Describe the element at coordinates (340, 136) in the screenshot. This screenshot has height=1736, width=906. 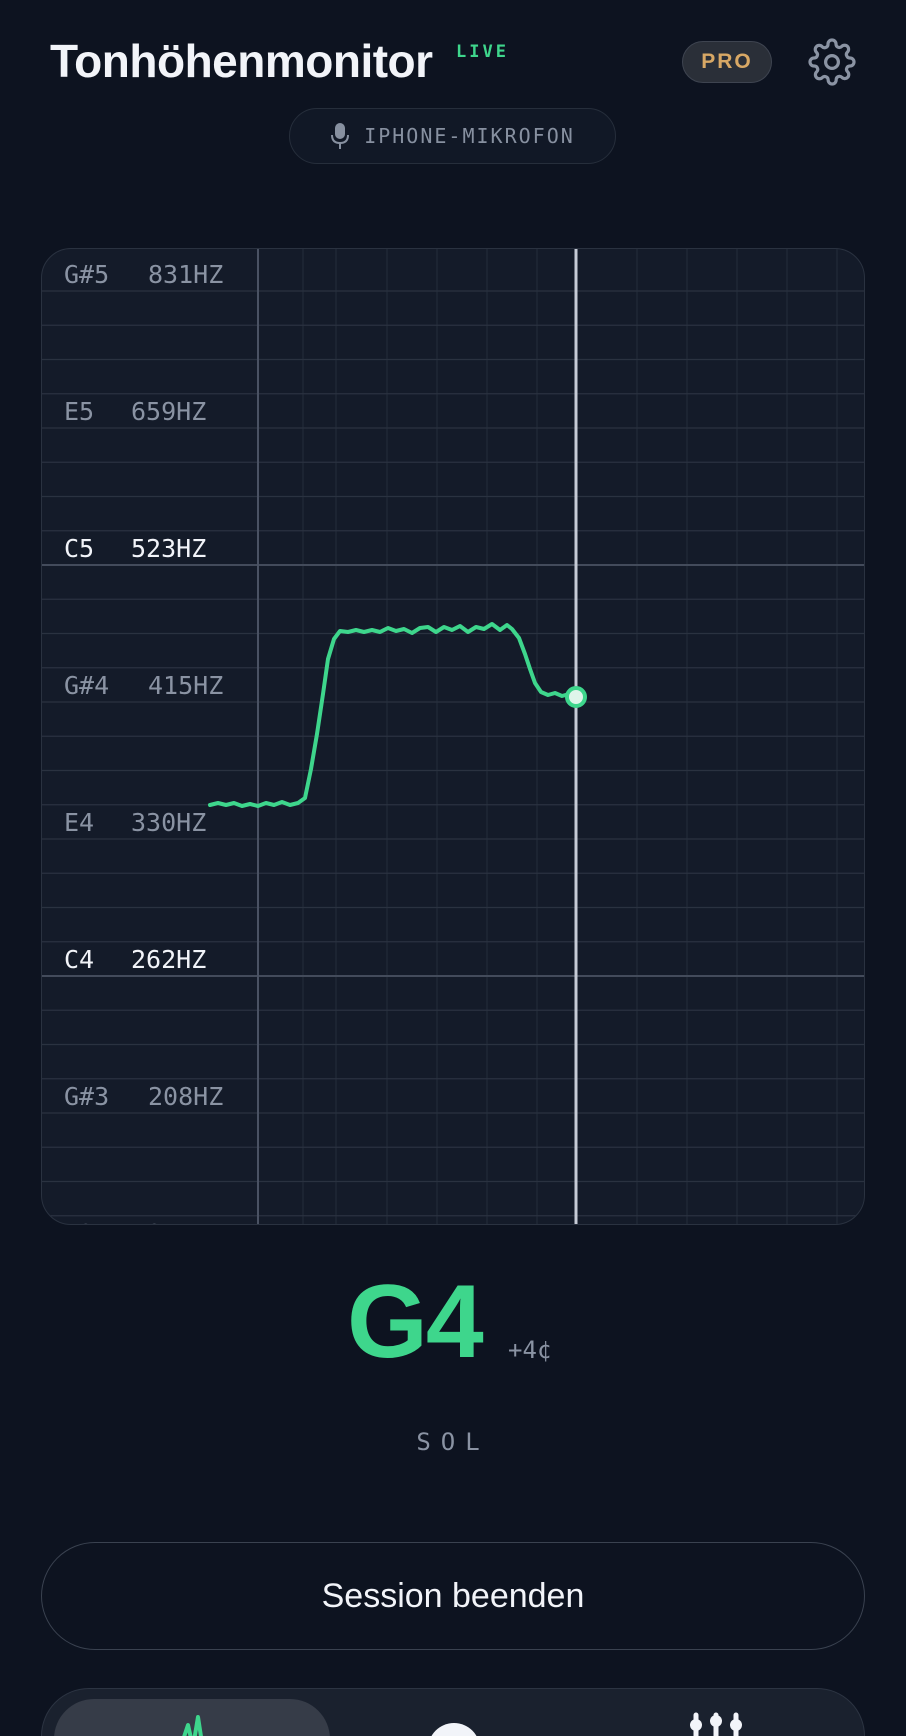
I see `microphone-icon` at that location.